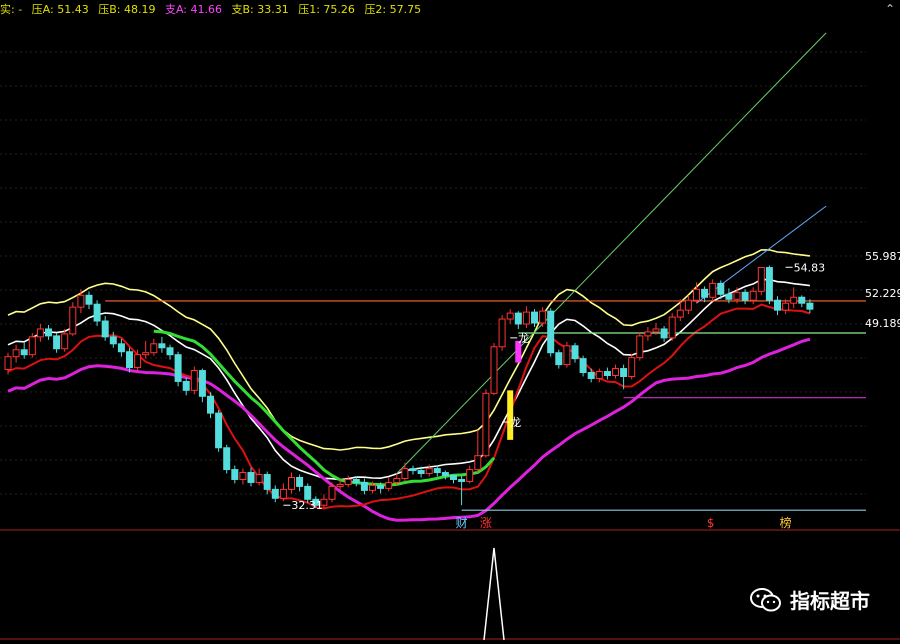  I want to click on right-price-label-0: 55.987, so click(882, 256).